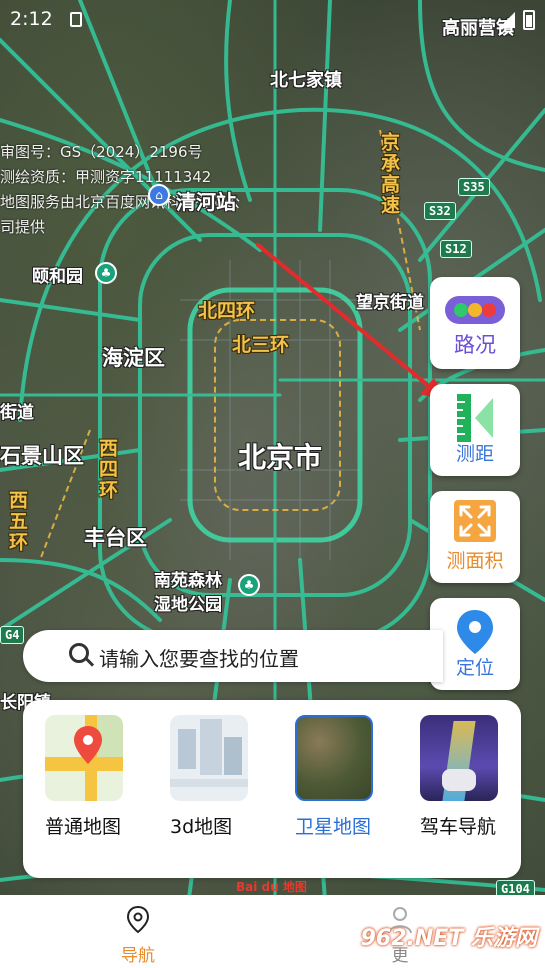 The image size is (545, 968). What do you see at coordinates (88, 745) in the screenshot?
I see `map-pin-icon` at bounding box center [88, 745].